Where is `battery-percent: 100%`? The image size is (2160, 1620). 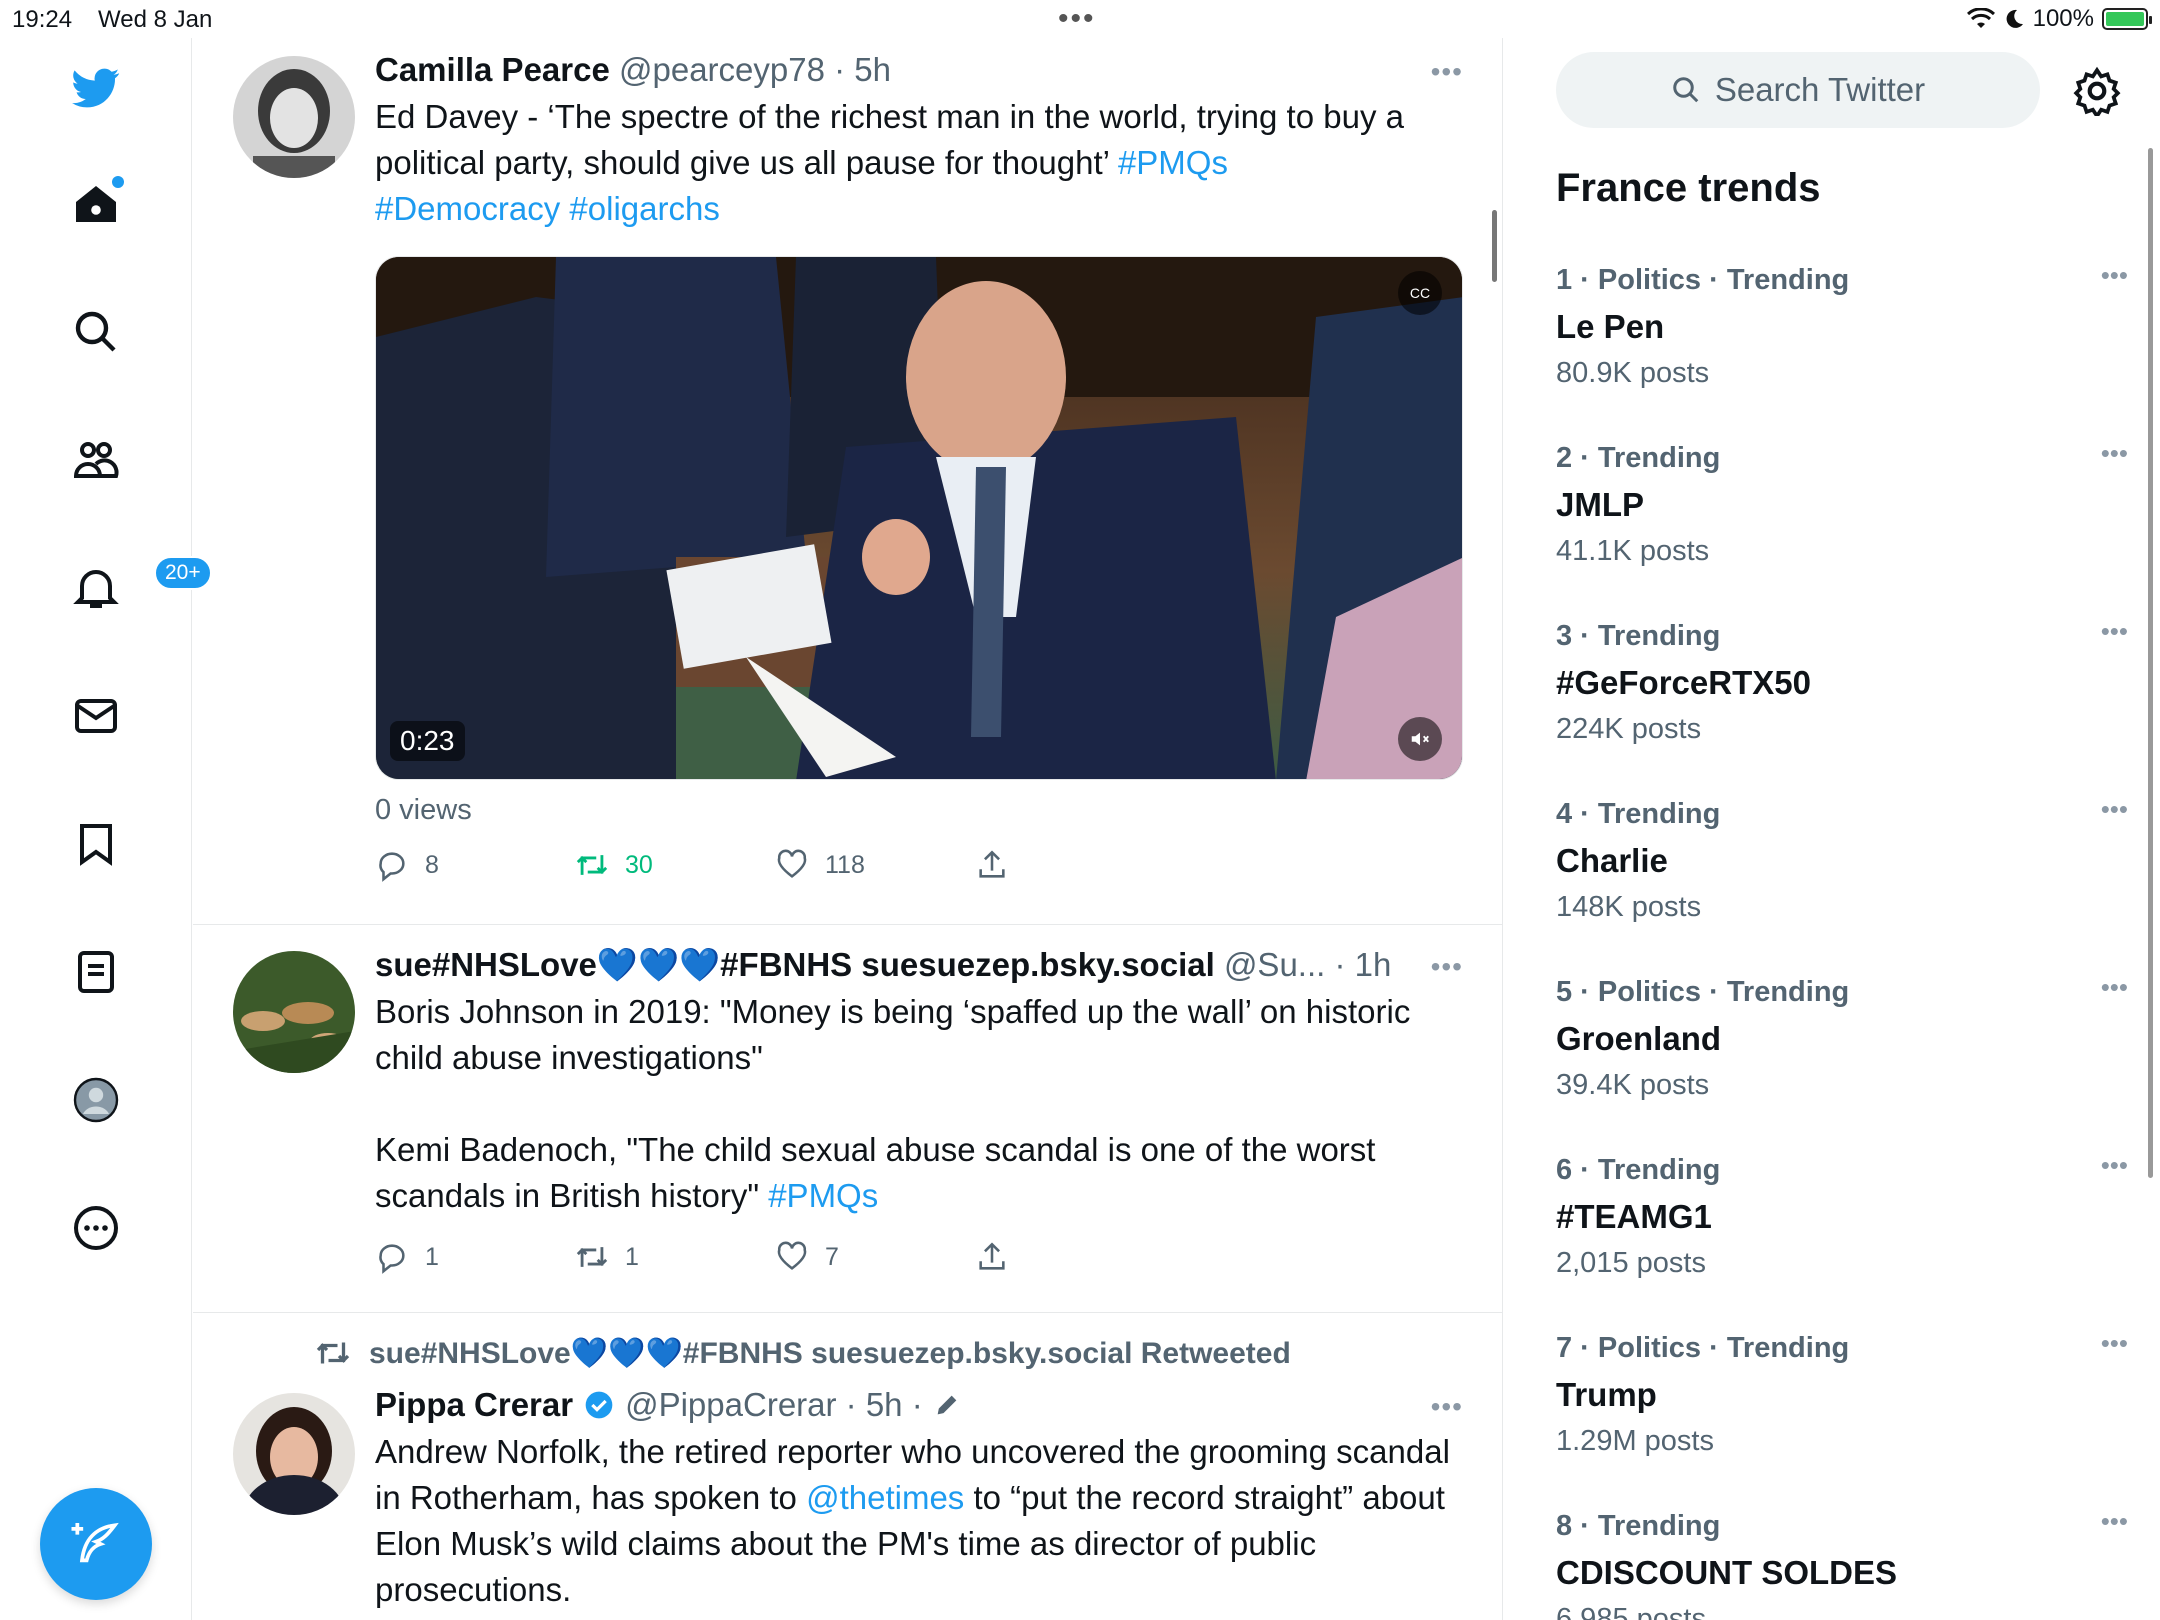 battery-percent: 100% is located at coordinates (2063, 18).